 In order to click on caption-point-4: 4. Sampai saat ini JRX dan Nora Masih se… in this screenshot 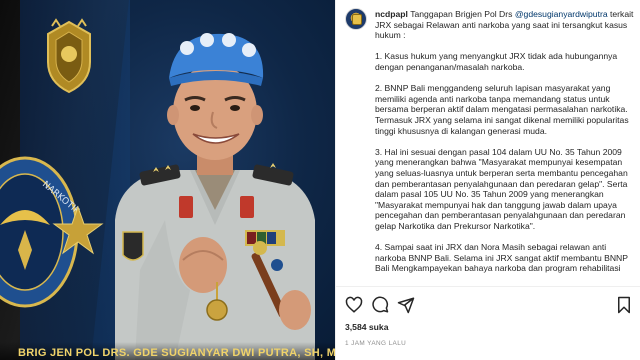, I will do `click(501, 258)`.